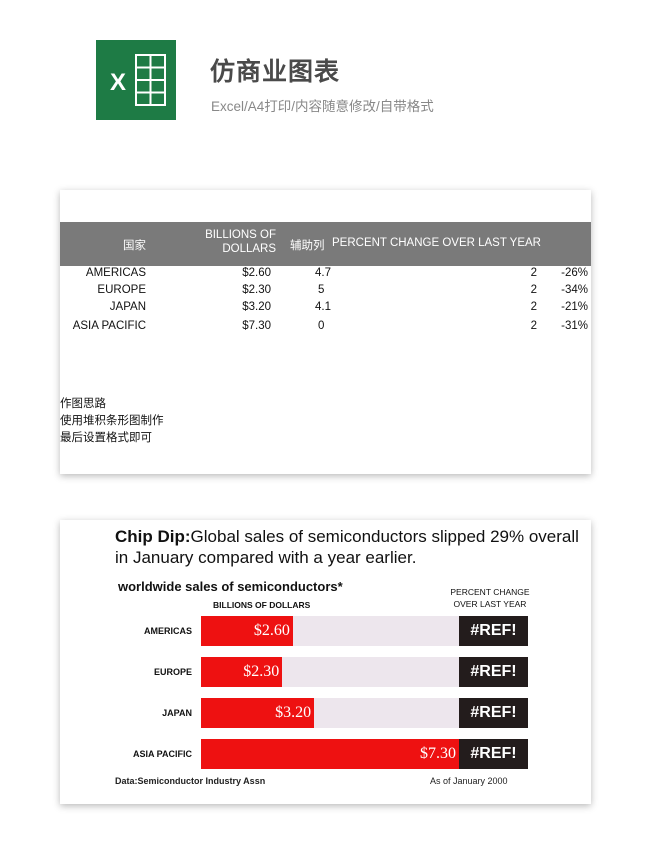  What do you see at coordinates (256, 290) in the screenshot?
I see `cell-dollars: $2.30` at bounding box center [256, 290].